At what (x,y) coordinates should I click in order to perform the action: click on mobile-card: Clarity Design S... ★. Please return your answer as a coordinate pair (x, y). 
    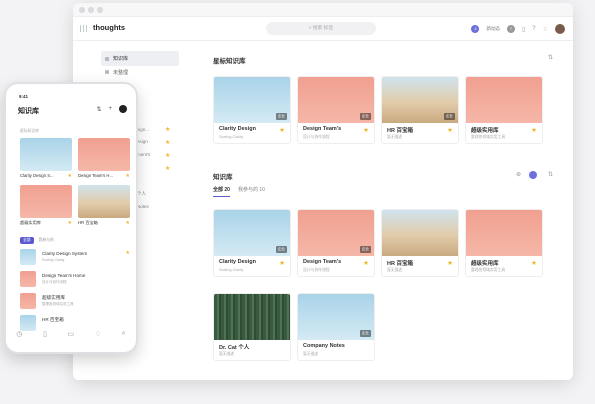
    Looking at the image, I should click on (46, 159).